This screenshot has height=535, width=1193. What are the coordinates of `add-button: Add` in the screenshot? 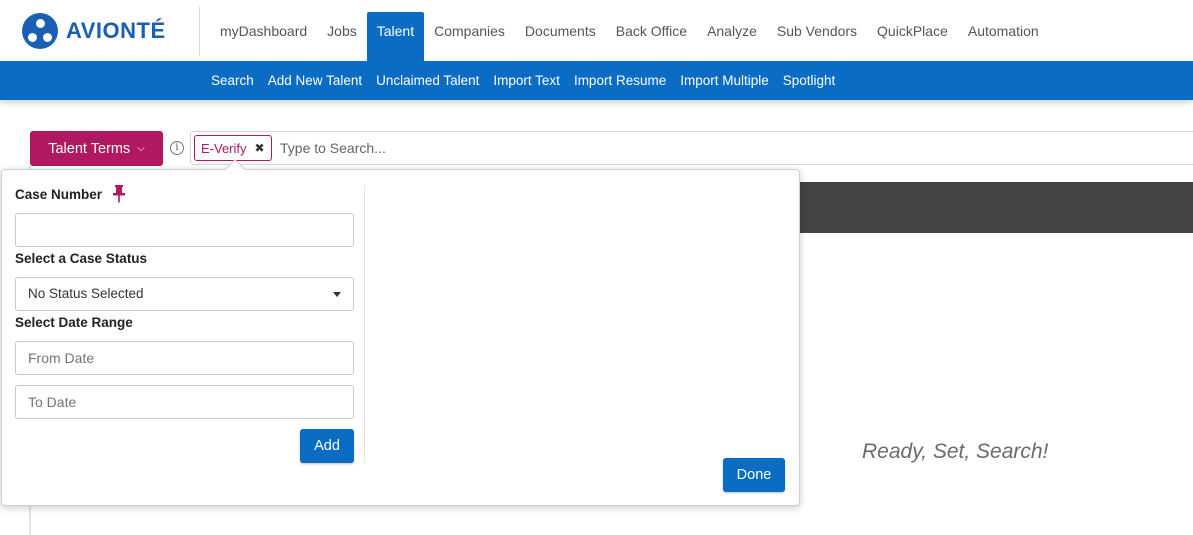 It's located at (327, 446).